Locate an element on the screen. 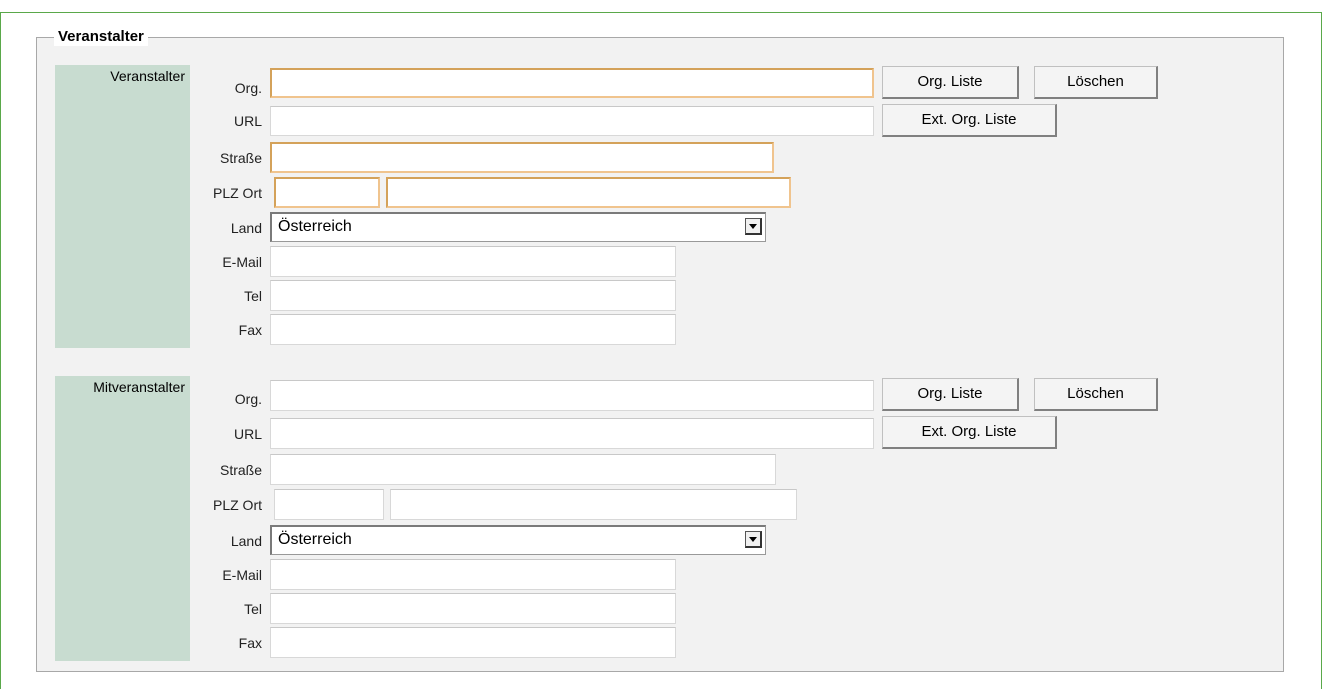 The width and height of the screenshot is (1322, 689). section-label-mitveranstalter: Mitveranstalter is located at coordinates (122, 518).